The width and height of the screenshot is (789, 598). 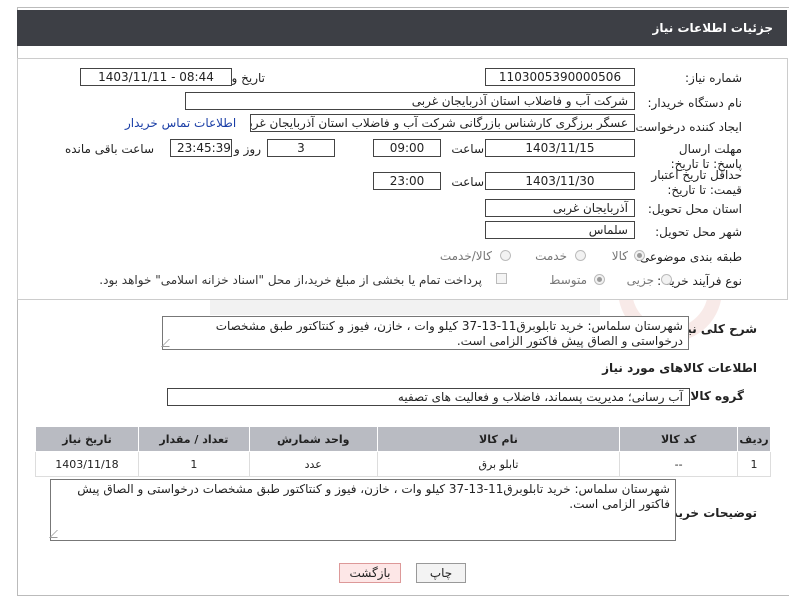 I want to click on need-number-label: شماره نیاز:, so click(x=713, y=78).